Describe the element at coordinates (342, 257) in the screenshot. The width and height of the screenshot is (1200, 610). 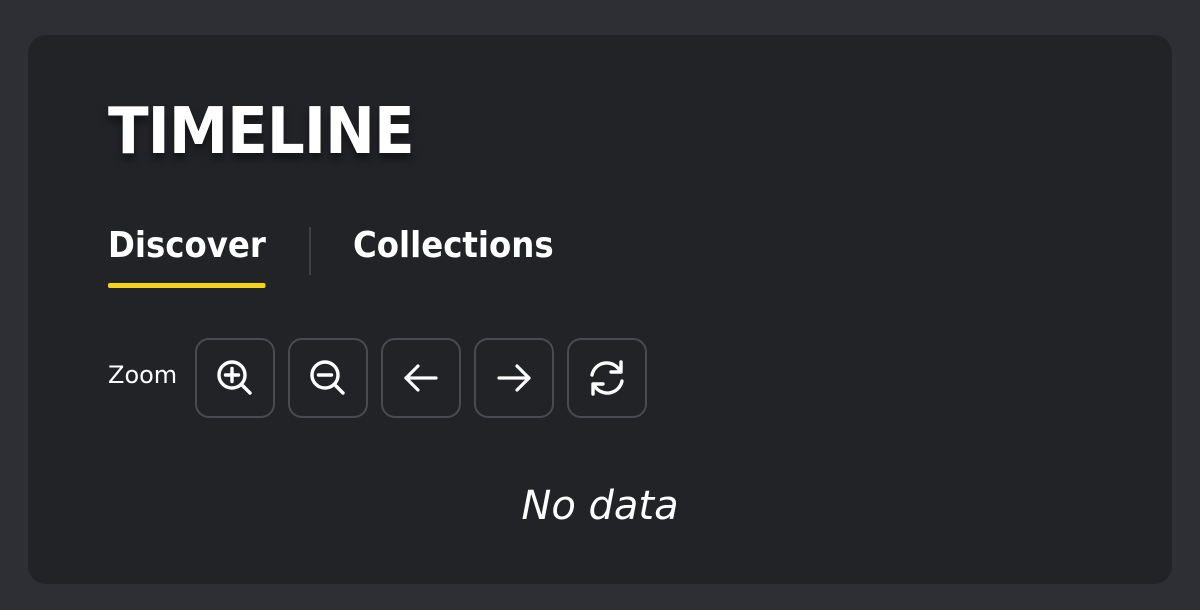
I see `tab-bar: Discover Collections` at that location.